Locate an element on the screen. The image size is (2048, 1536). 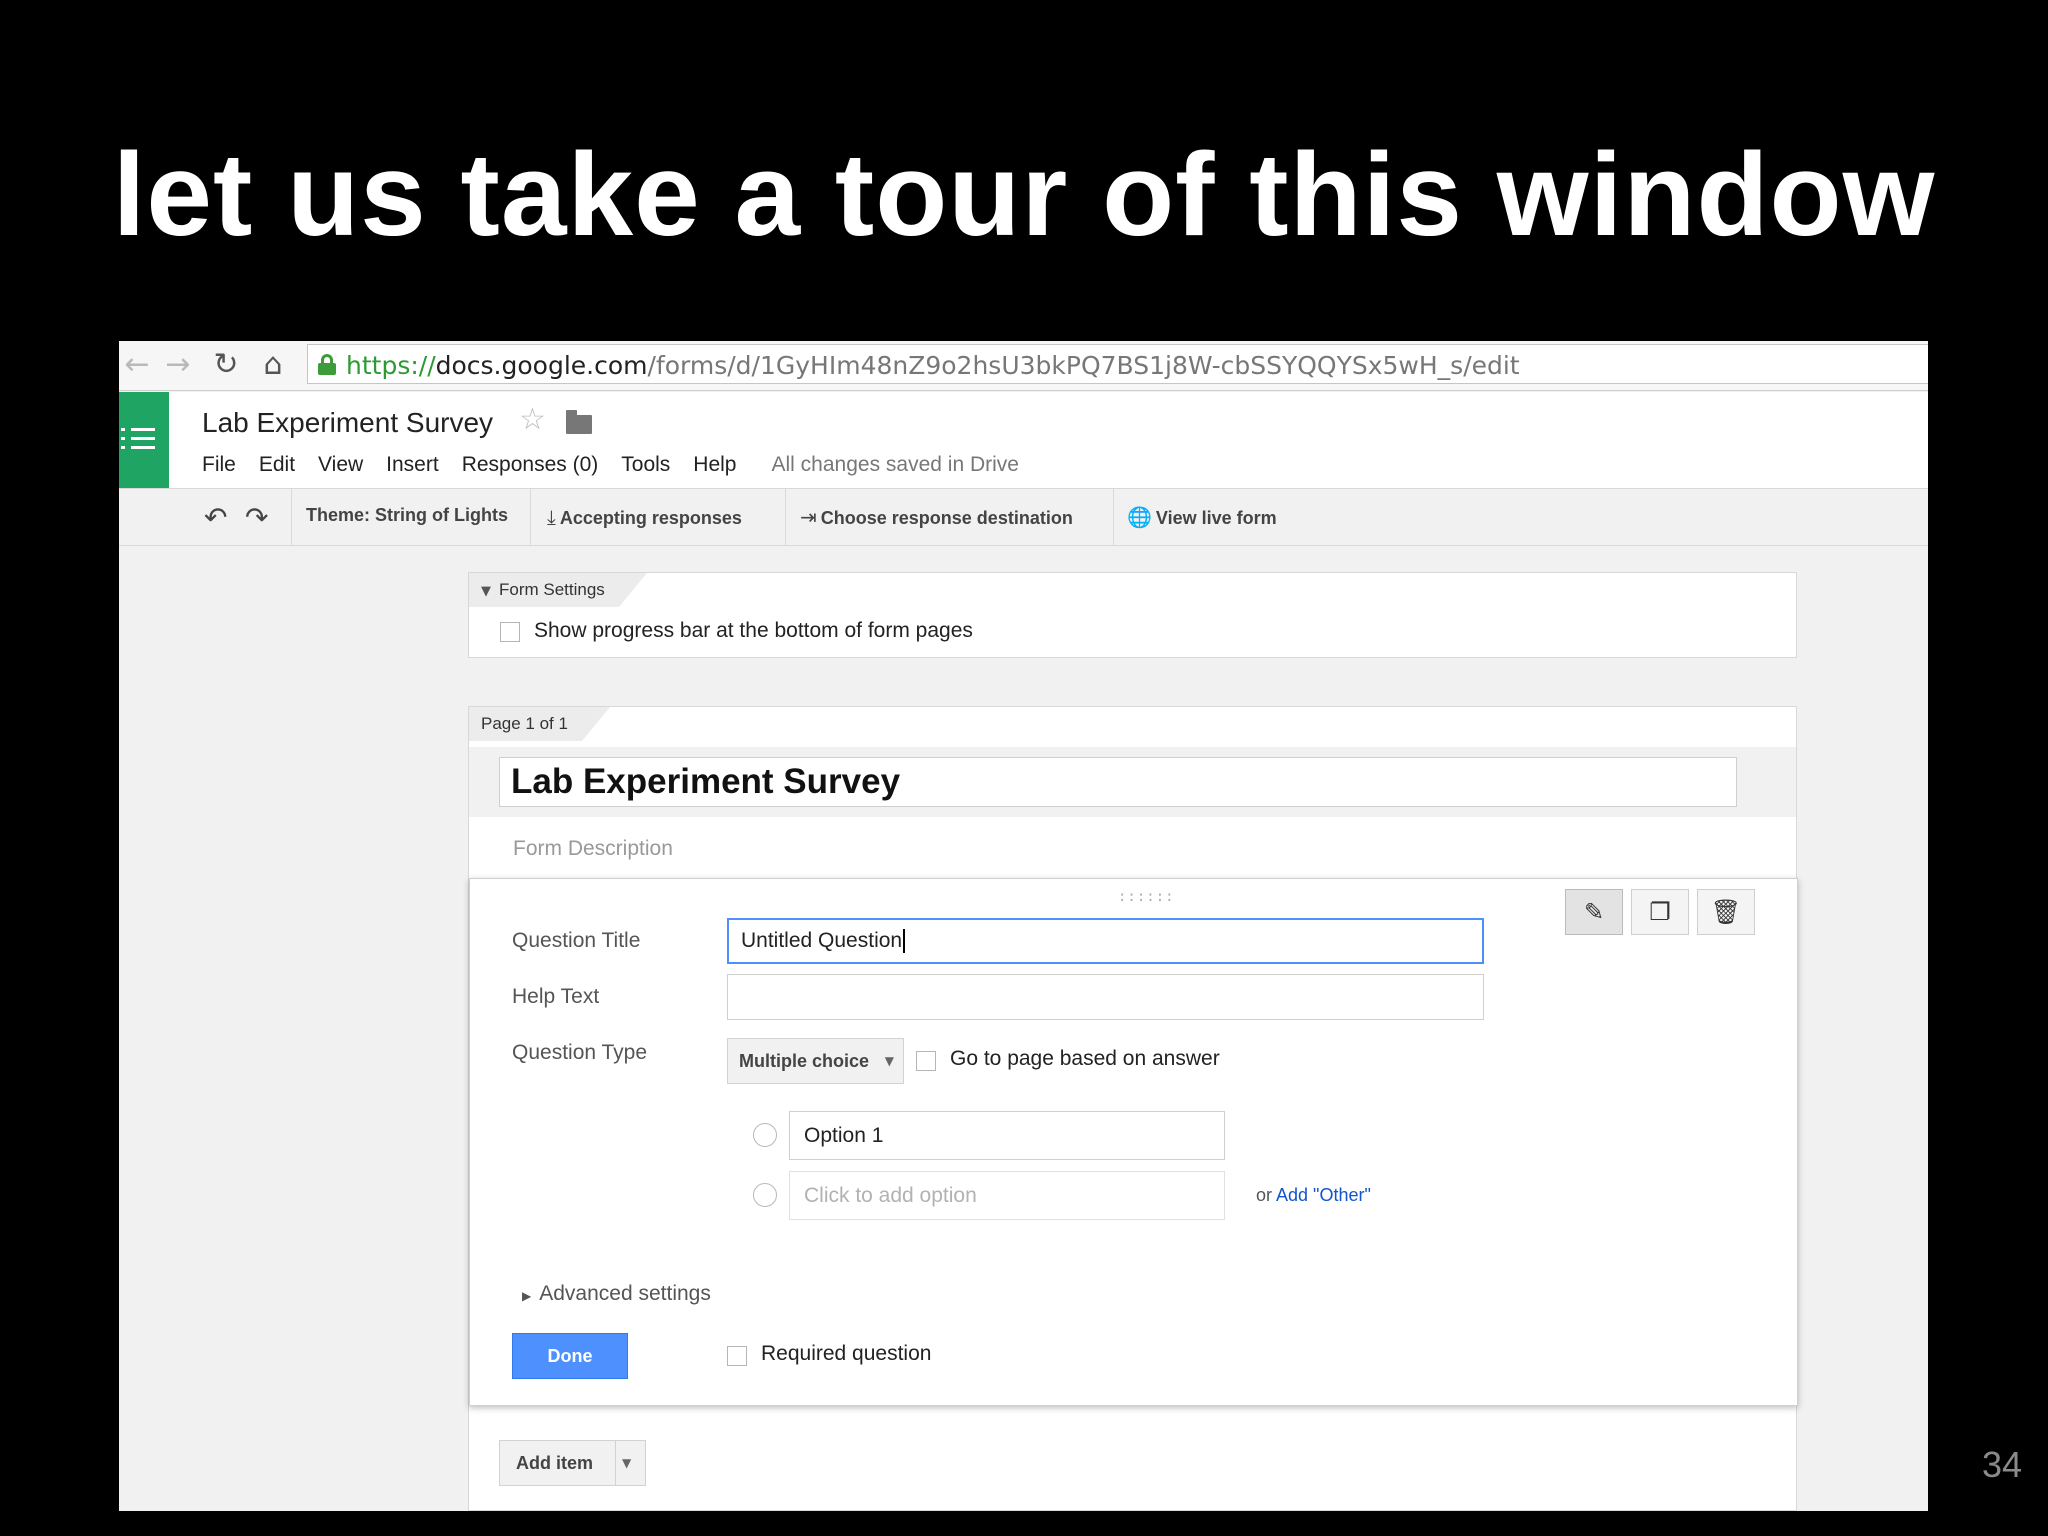
go-to-page-checkbox is located at coordinates (926, 1061).